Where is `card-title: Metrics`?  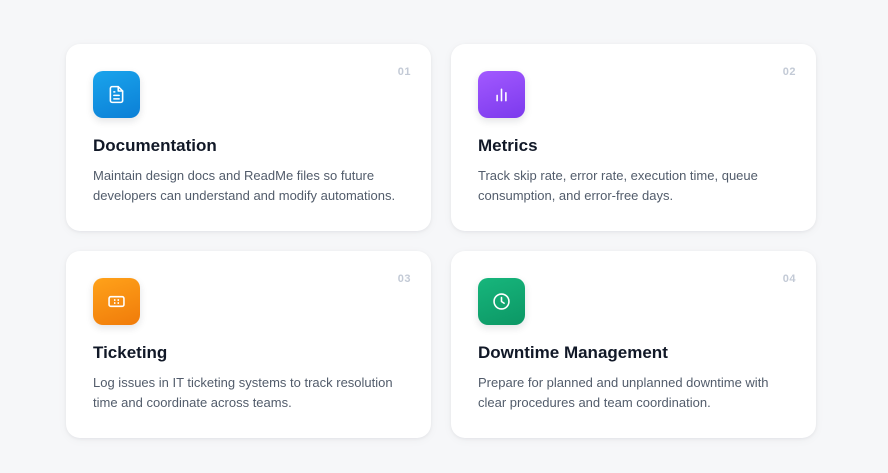 card-title: Metrics is located at coordinates (508, 145).